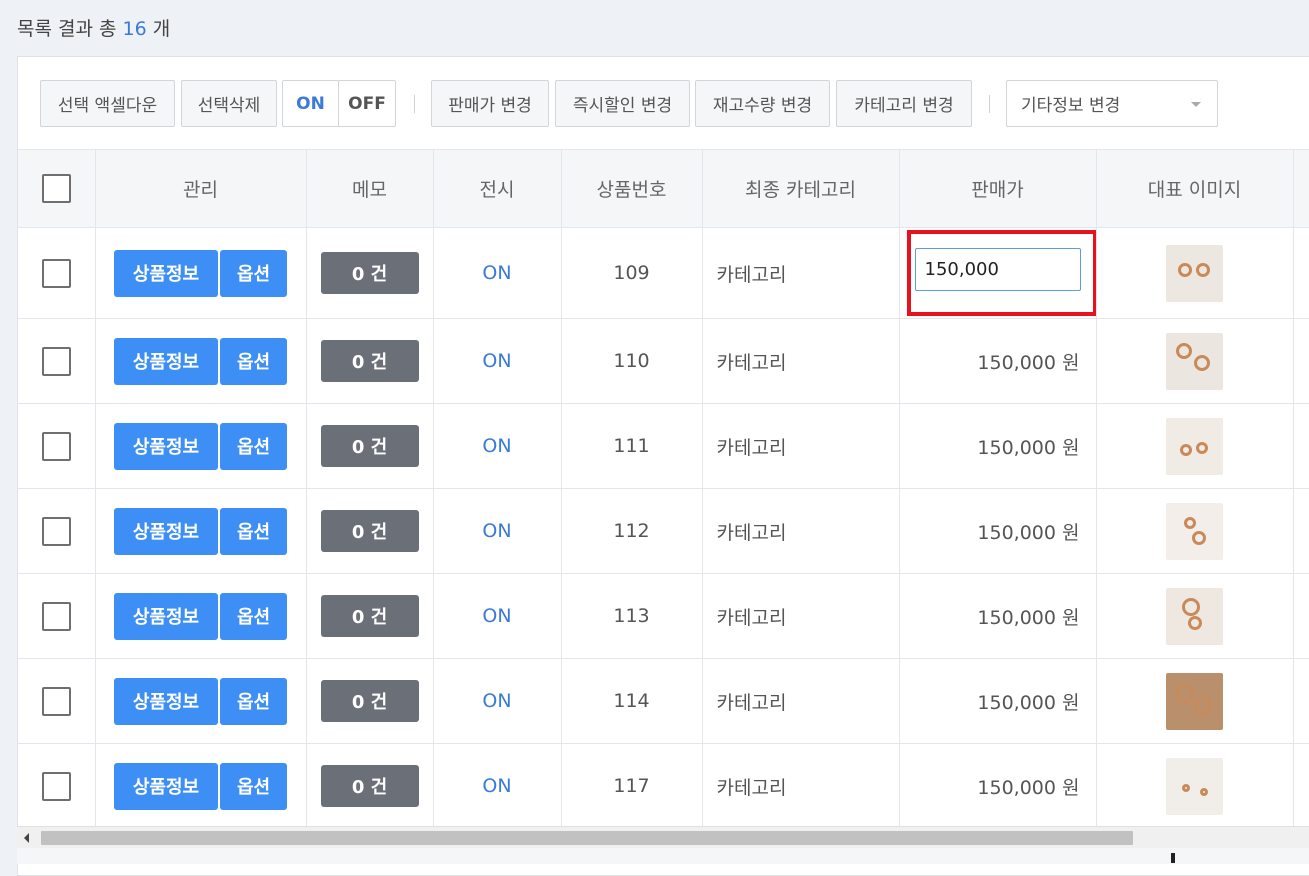 This screenshot has height=876, width=1309. I want to click on price-change-button: 판매가 변경, so click(490, 103).